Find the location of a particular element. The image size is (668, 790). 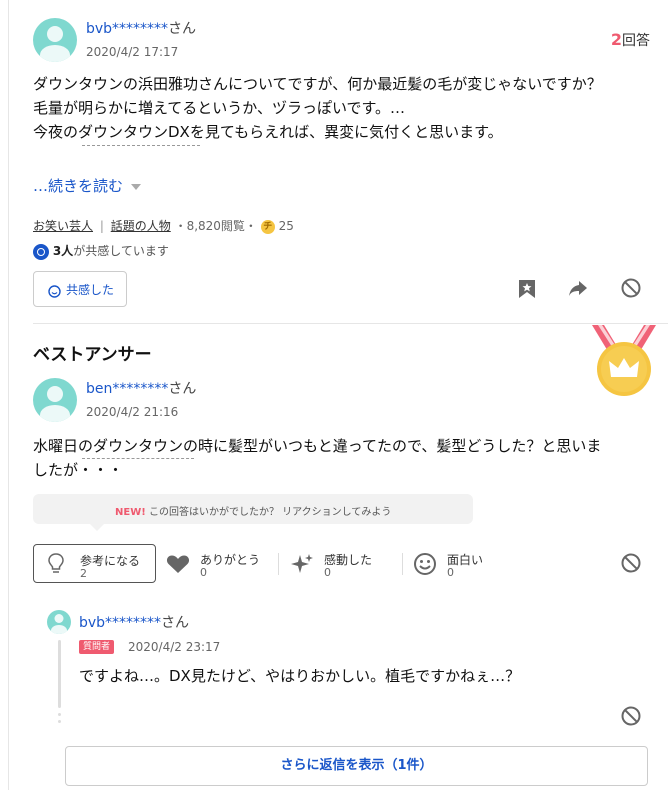

caret-down-icon is located at coordinates (136, 187).